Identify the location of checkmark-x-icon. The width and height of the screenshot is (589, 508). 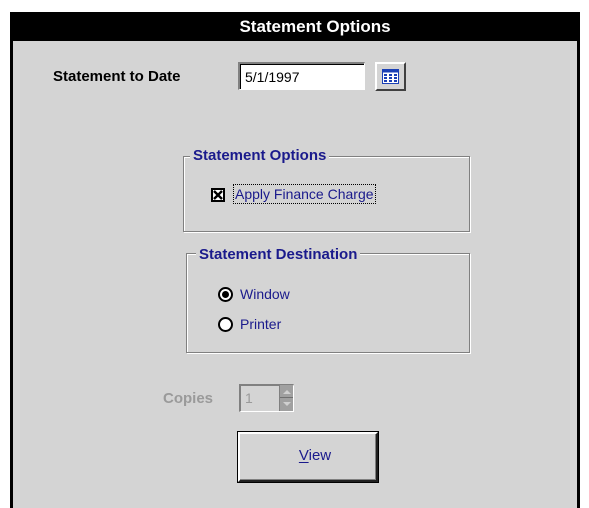
(218, 195).